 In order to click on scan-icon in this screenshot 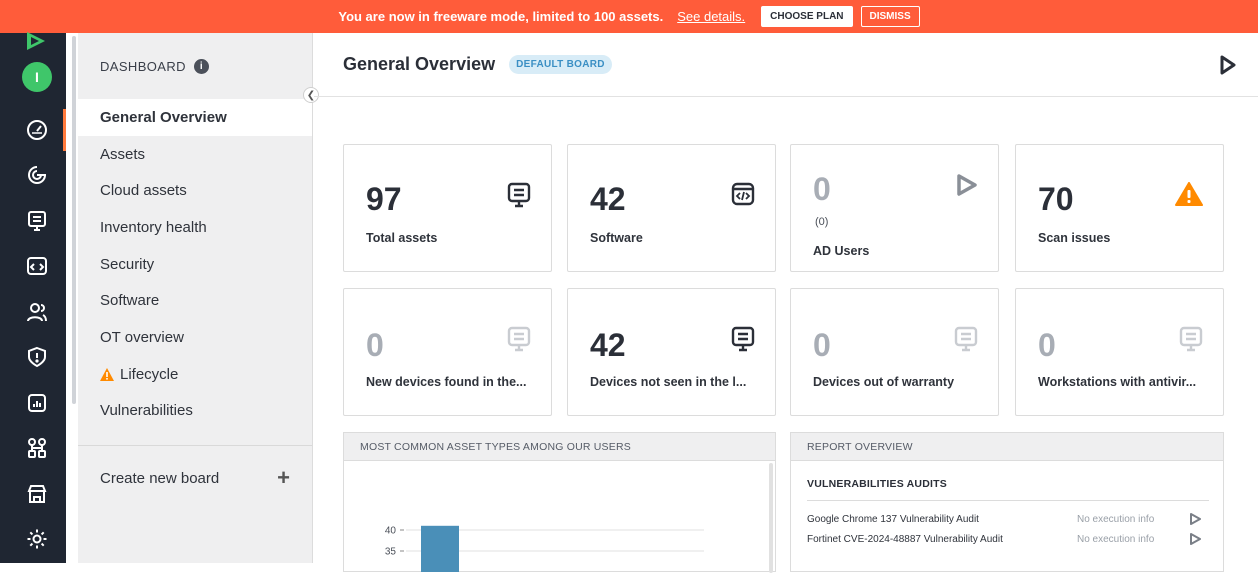, I will do `click(37, 175)`.